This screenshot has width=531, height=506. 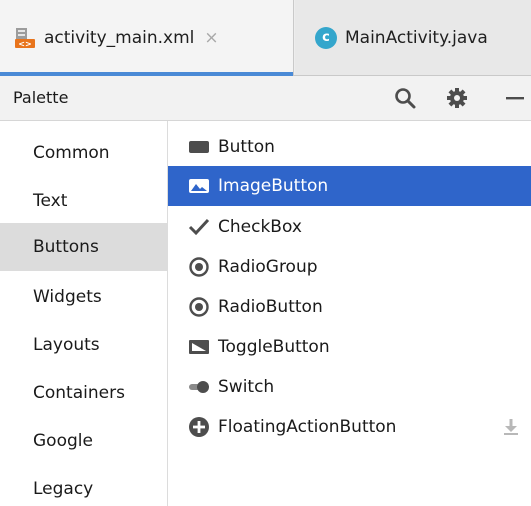 What do you see at coordinates (66, 345) in the screenshot?
I see `category-label: Layouts` at bounding box center [66, 345].